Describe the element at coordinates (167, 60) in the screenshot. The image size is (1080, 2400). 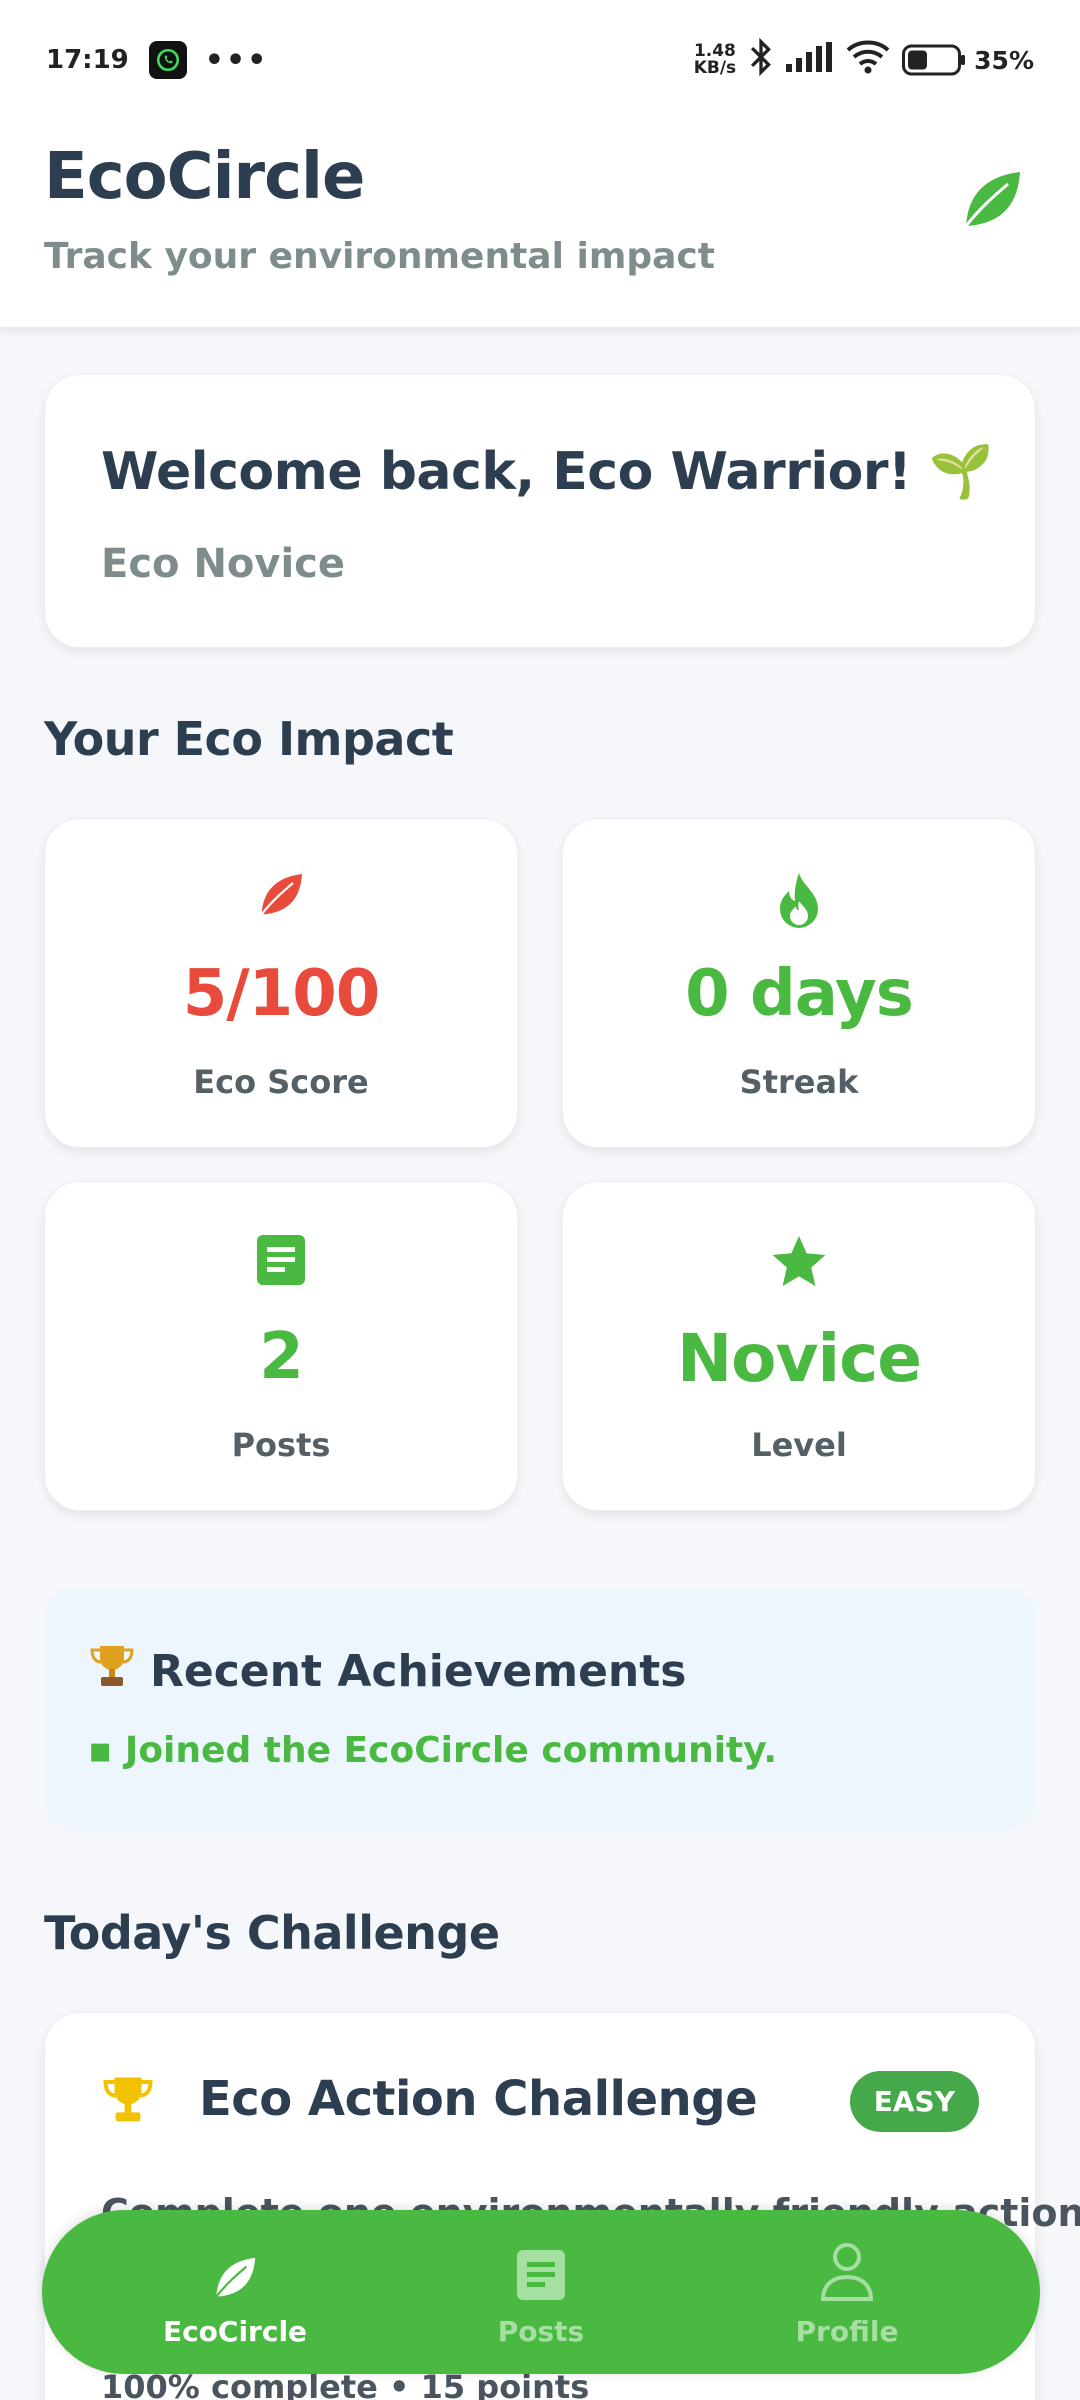
I see `whatsapp-icon` at that location.